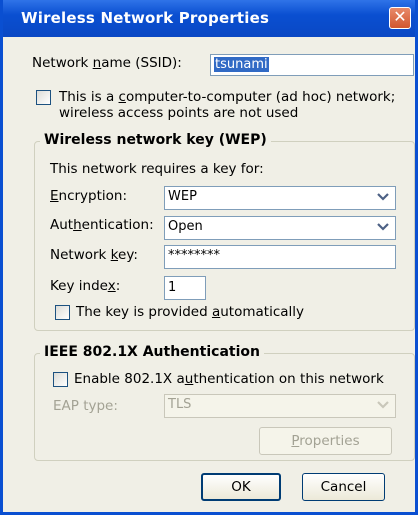  I want to click on network-key-input: ********, so click(280, 257).